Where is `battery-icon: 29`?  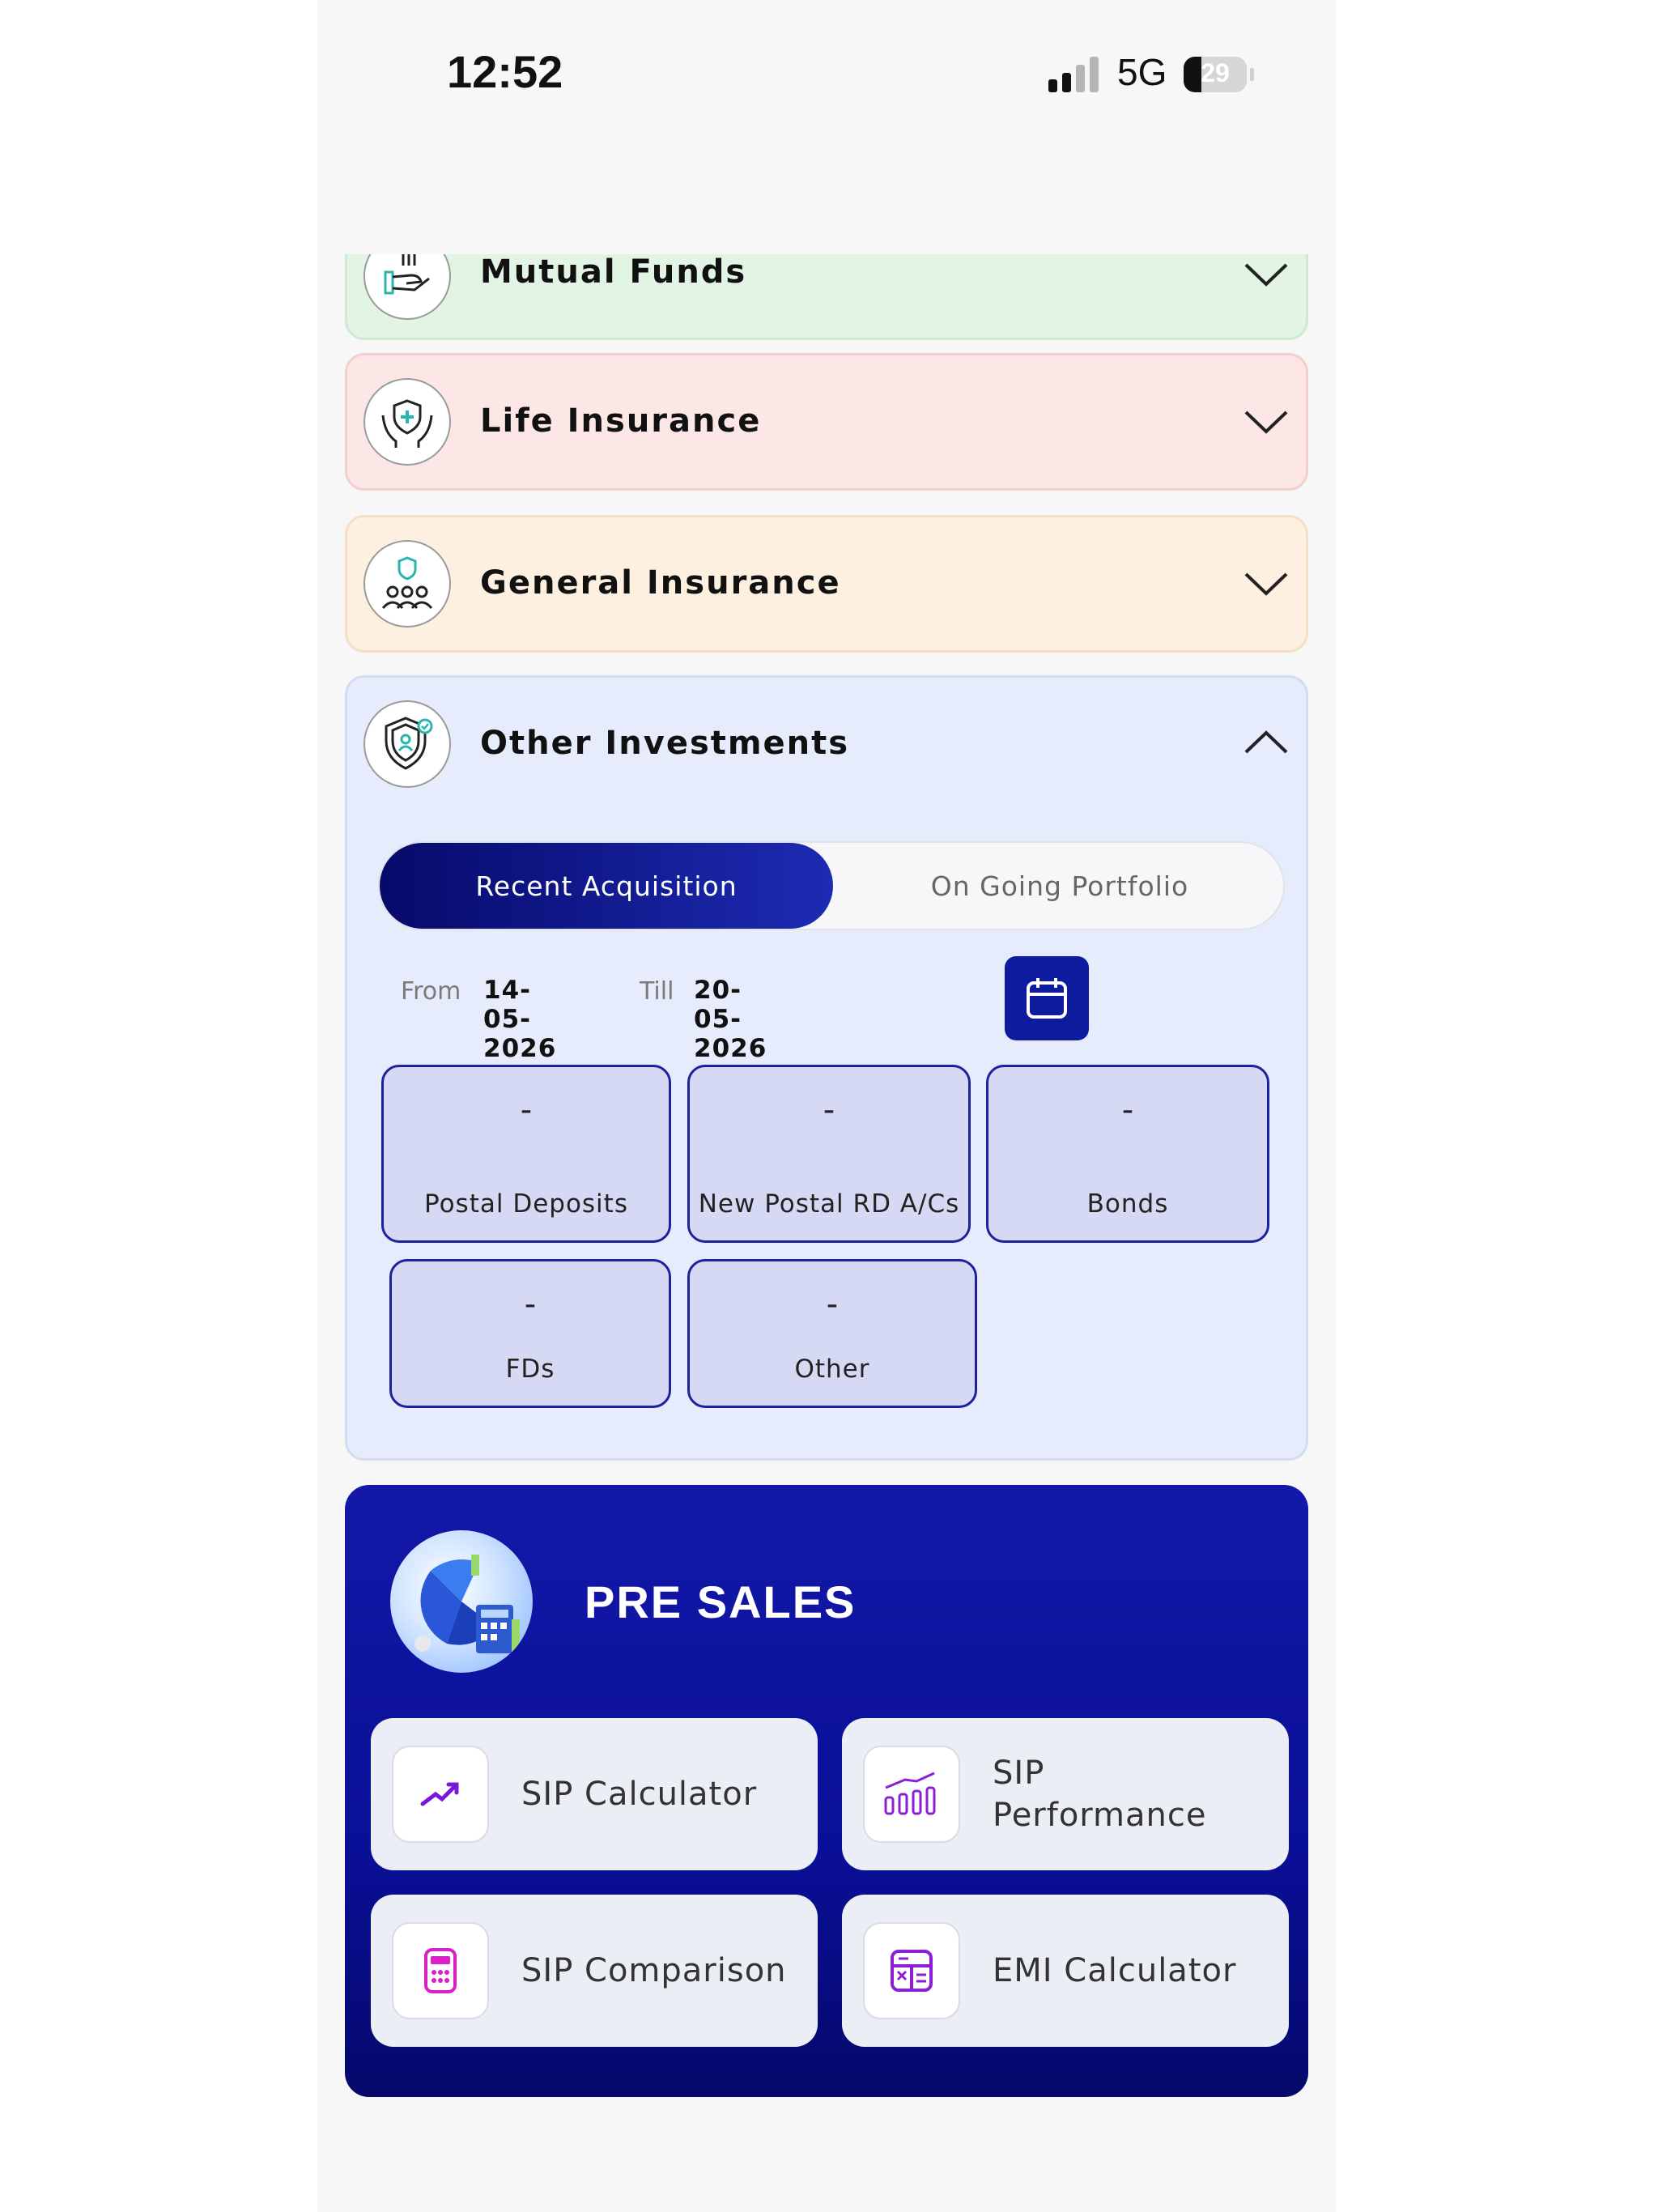
battery-icon: 29 is located at coordinates (1215, 75).